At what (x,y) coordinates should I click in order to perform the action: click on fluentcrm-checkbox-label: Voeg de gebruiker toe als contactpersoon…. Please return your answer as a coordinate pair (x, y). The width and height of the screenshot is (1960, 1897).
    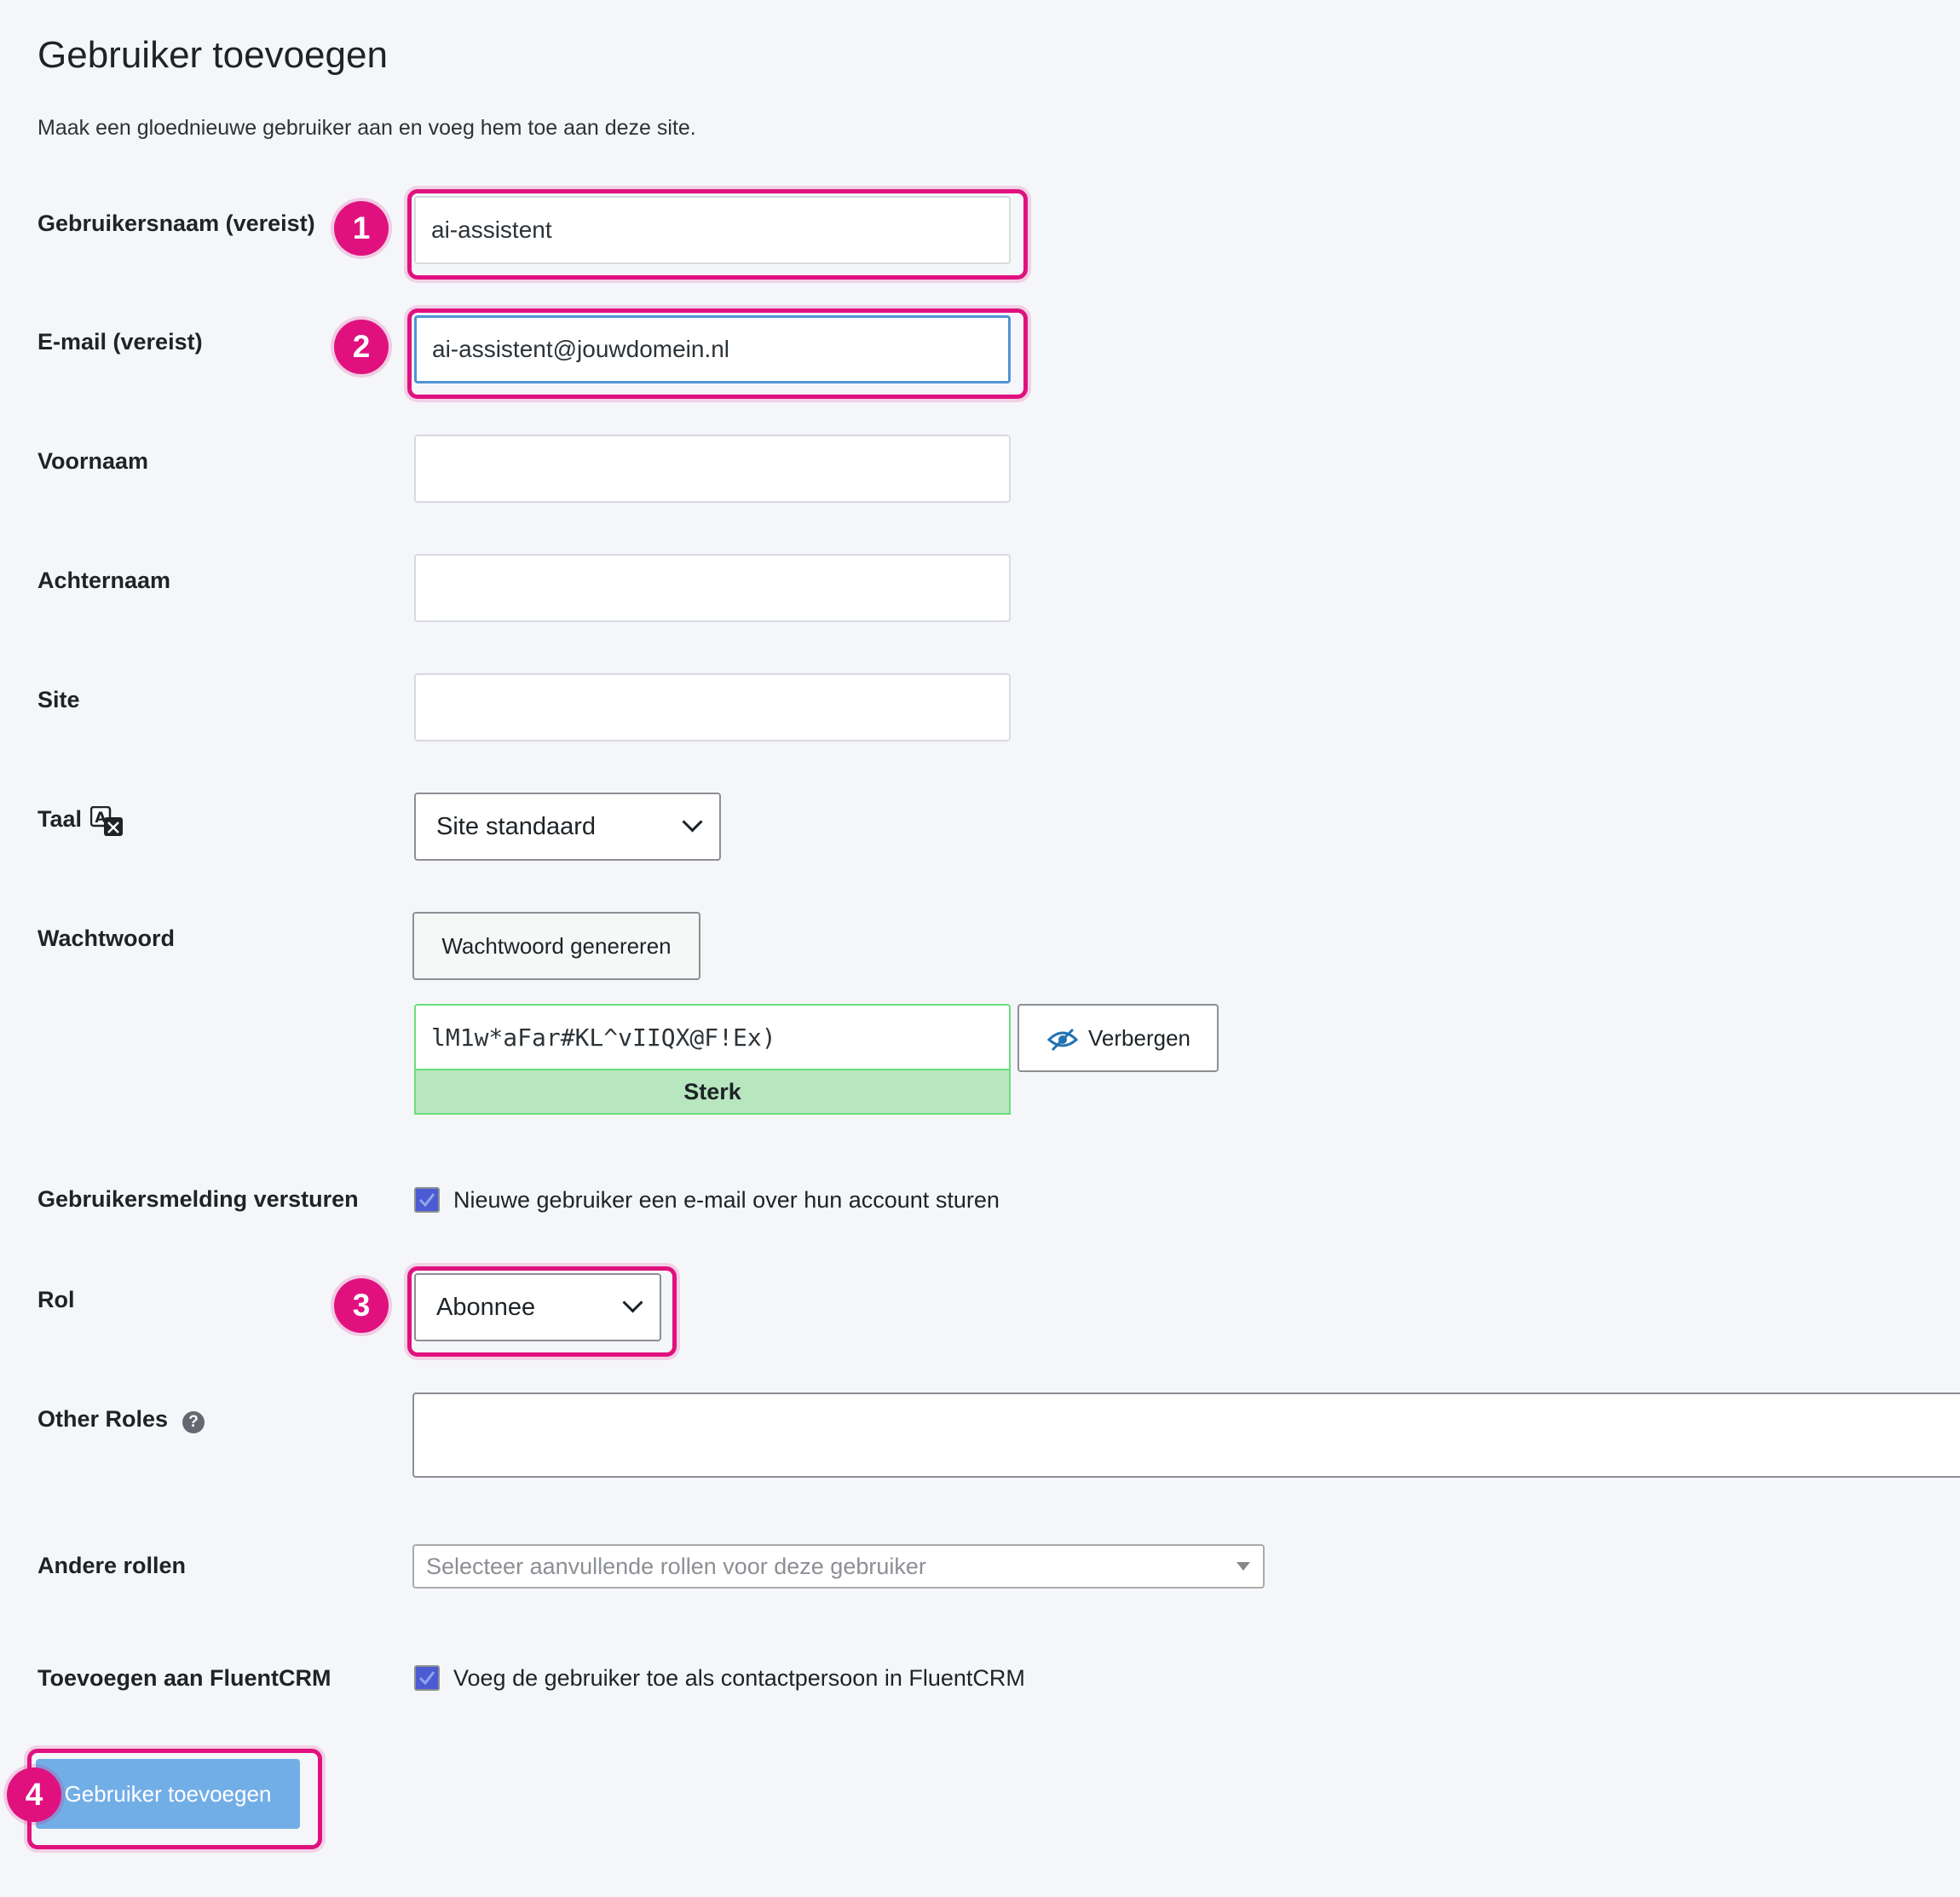
    Looking at the image, I should click on (739, 1678).